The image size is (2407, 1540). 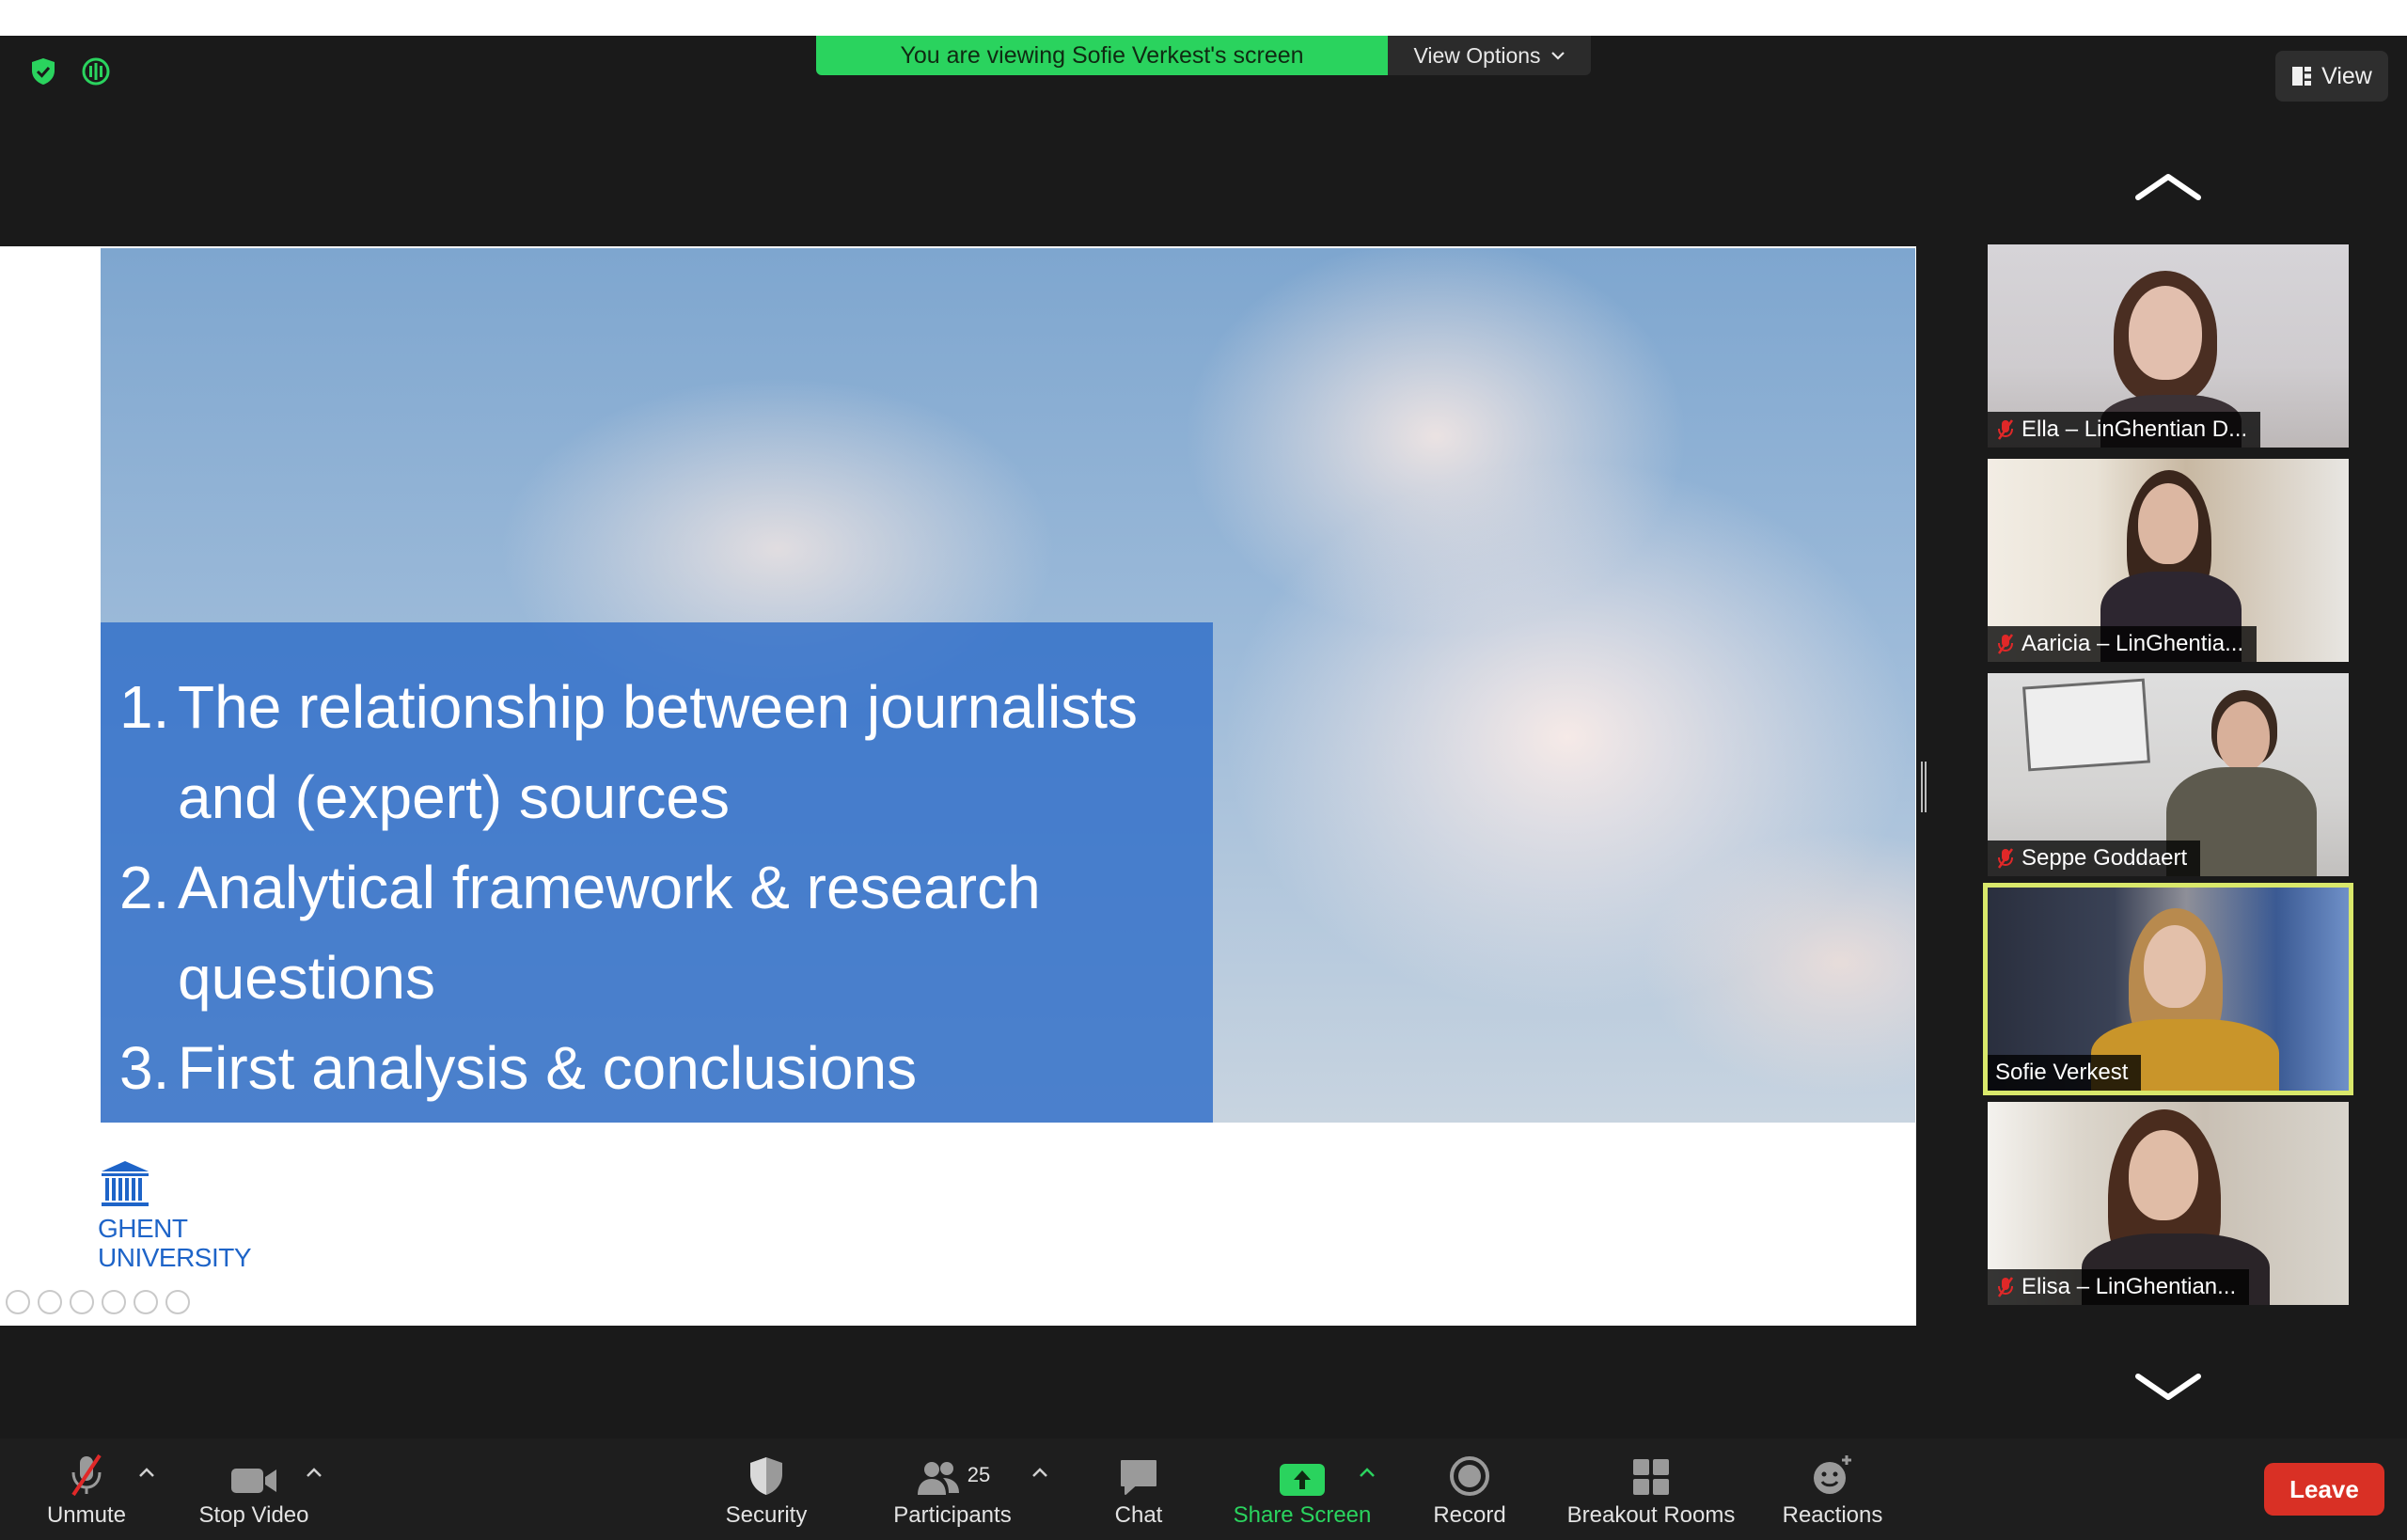 I want to click on participant-name-label: Sofie Verkest, so click(x=2065, y=1073).